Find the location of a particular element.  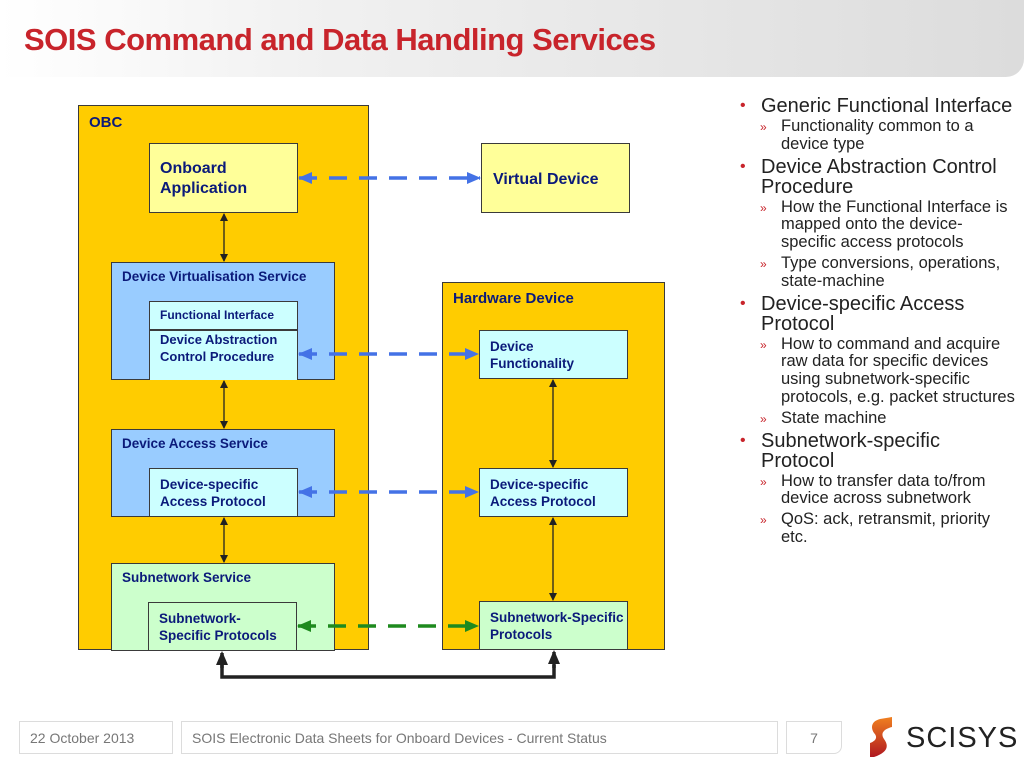

sub-bullet-item: » Functionality common to a device type is located at coordinates (877, 135).